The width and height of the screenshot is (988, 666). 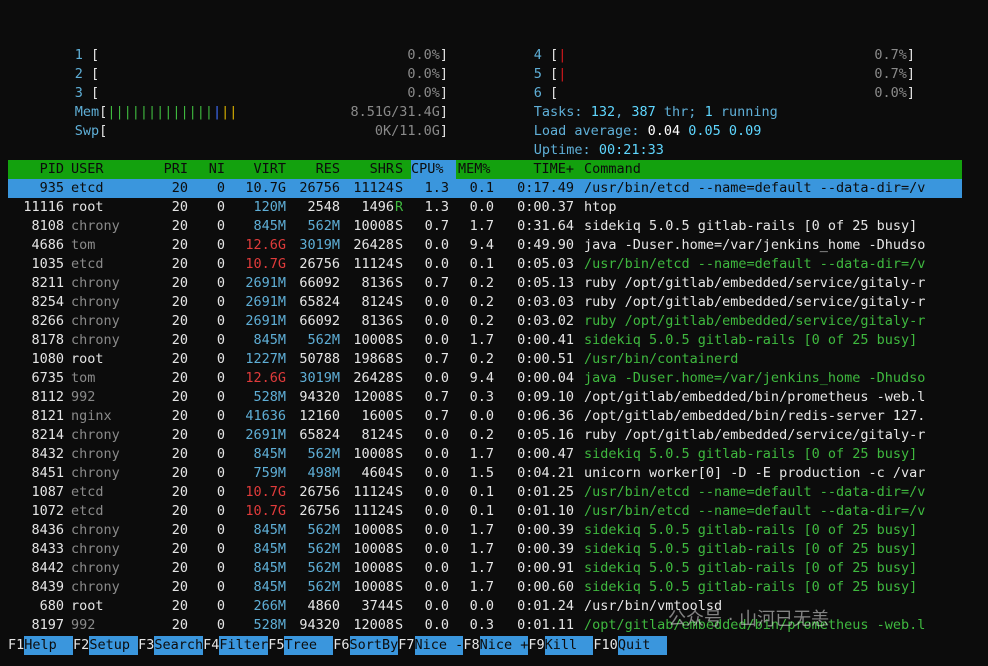 What do you see at coordinates (341, 645) in the screenshot?
I see `fkey-f6: F6` at bounding box center [341, 645].